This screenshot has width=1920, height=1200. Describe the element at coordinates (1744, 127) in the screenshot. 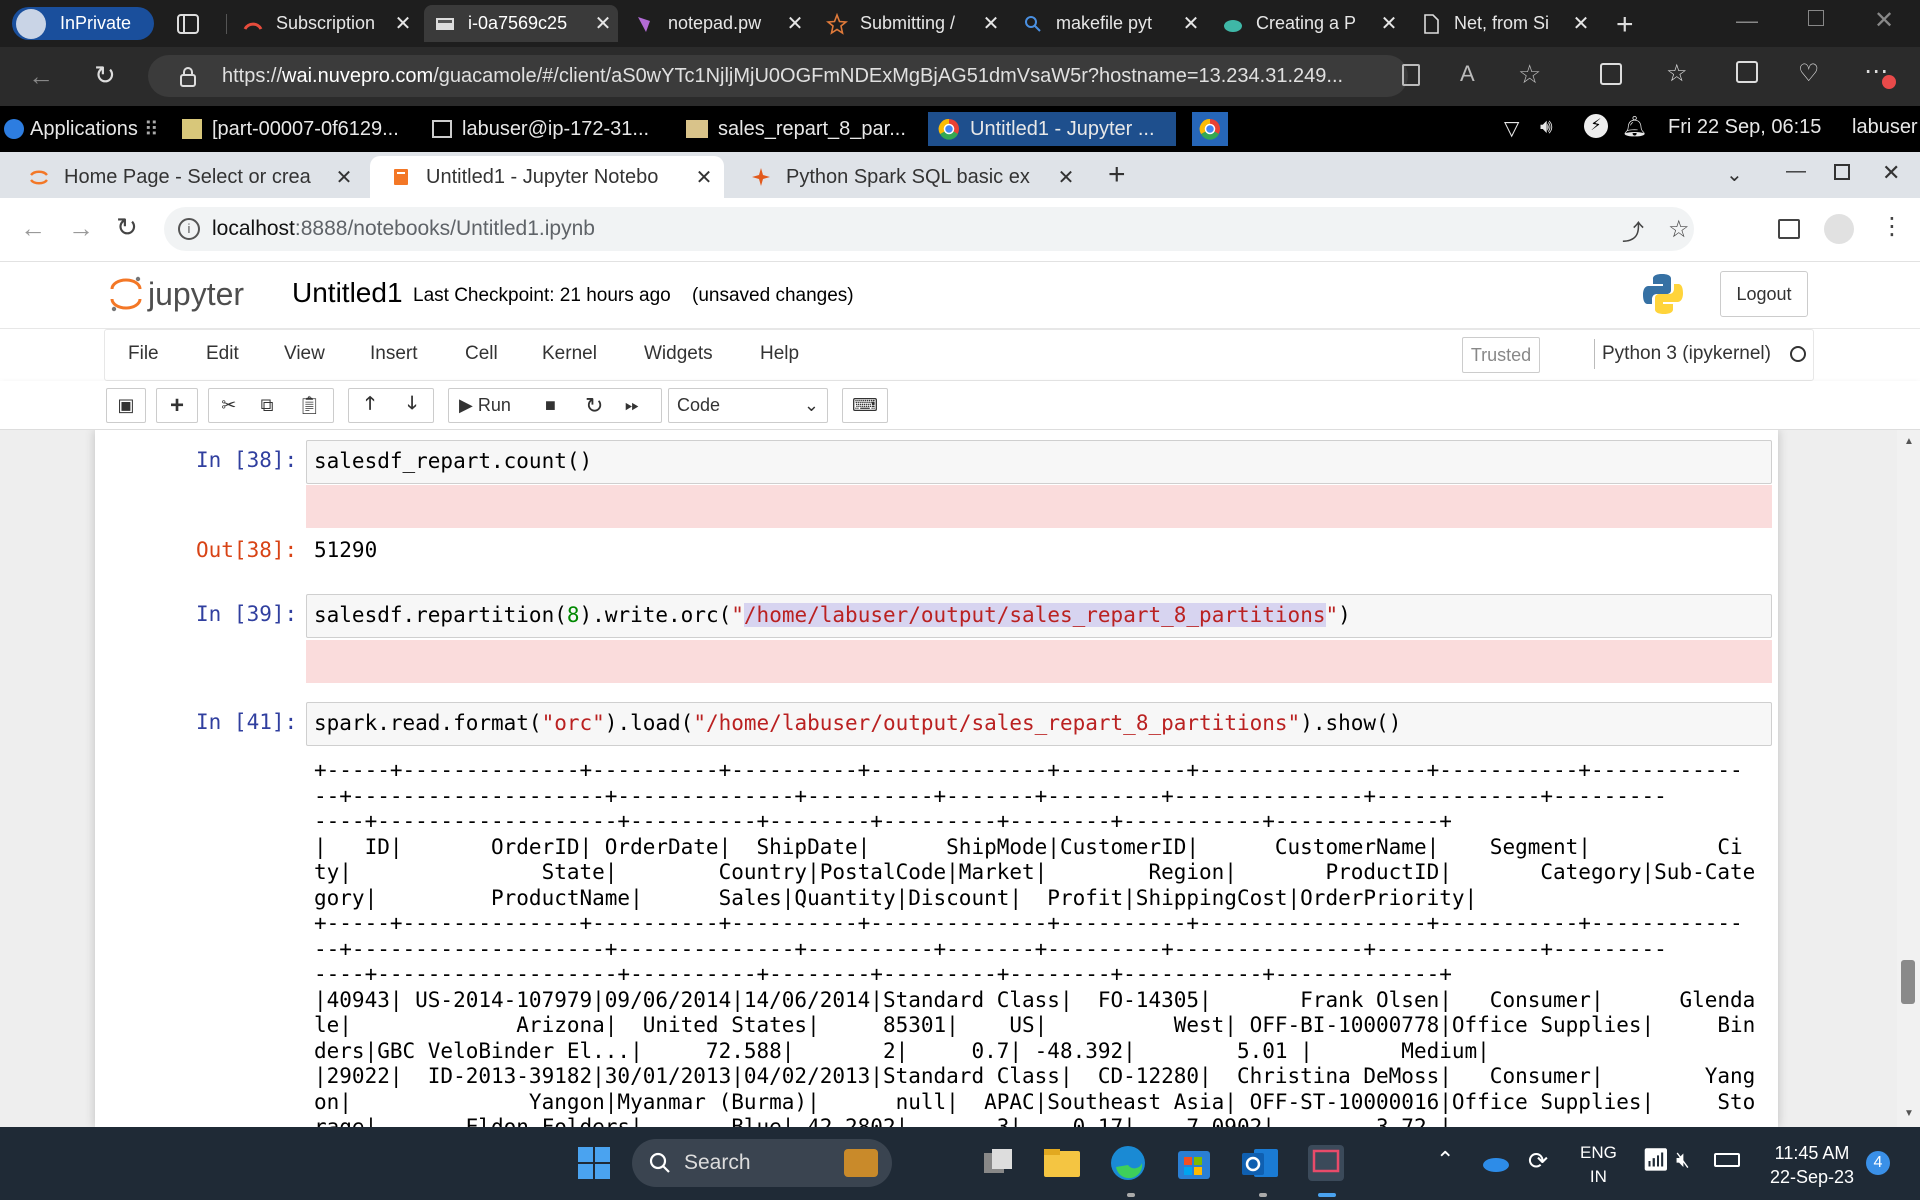

I see `clock-text: Fri 22 Sep, 06:15` at that location.